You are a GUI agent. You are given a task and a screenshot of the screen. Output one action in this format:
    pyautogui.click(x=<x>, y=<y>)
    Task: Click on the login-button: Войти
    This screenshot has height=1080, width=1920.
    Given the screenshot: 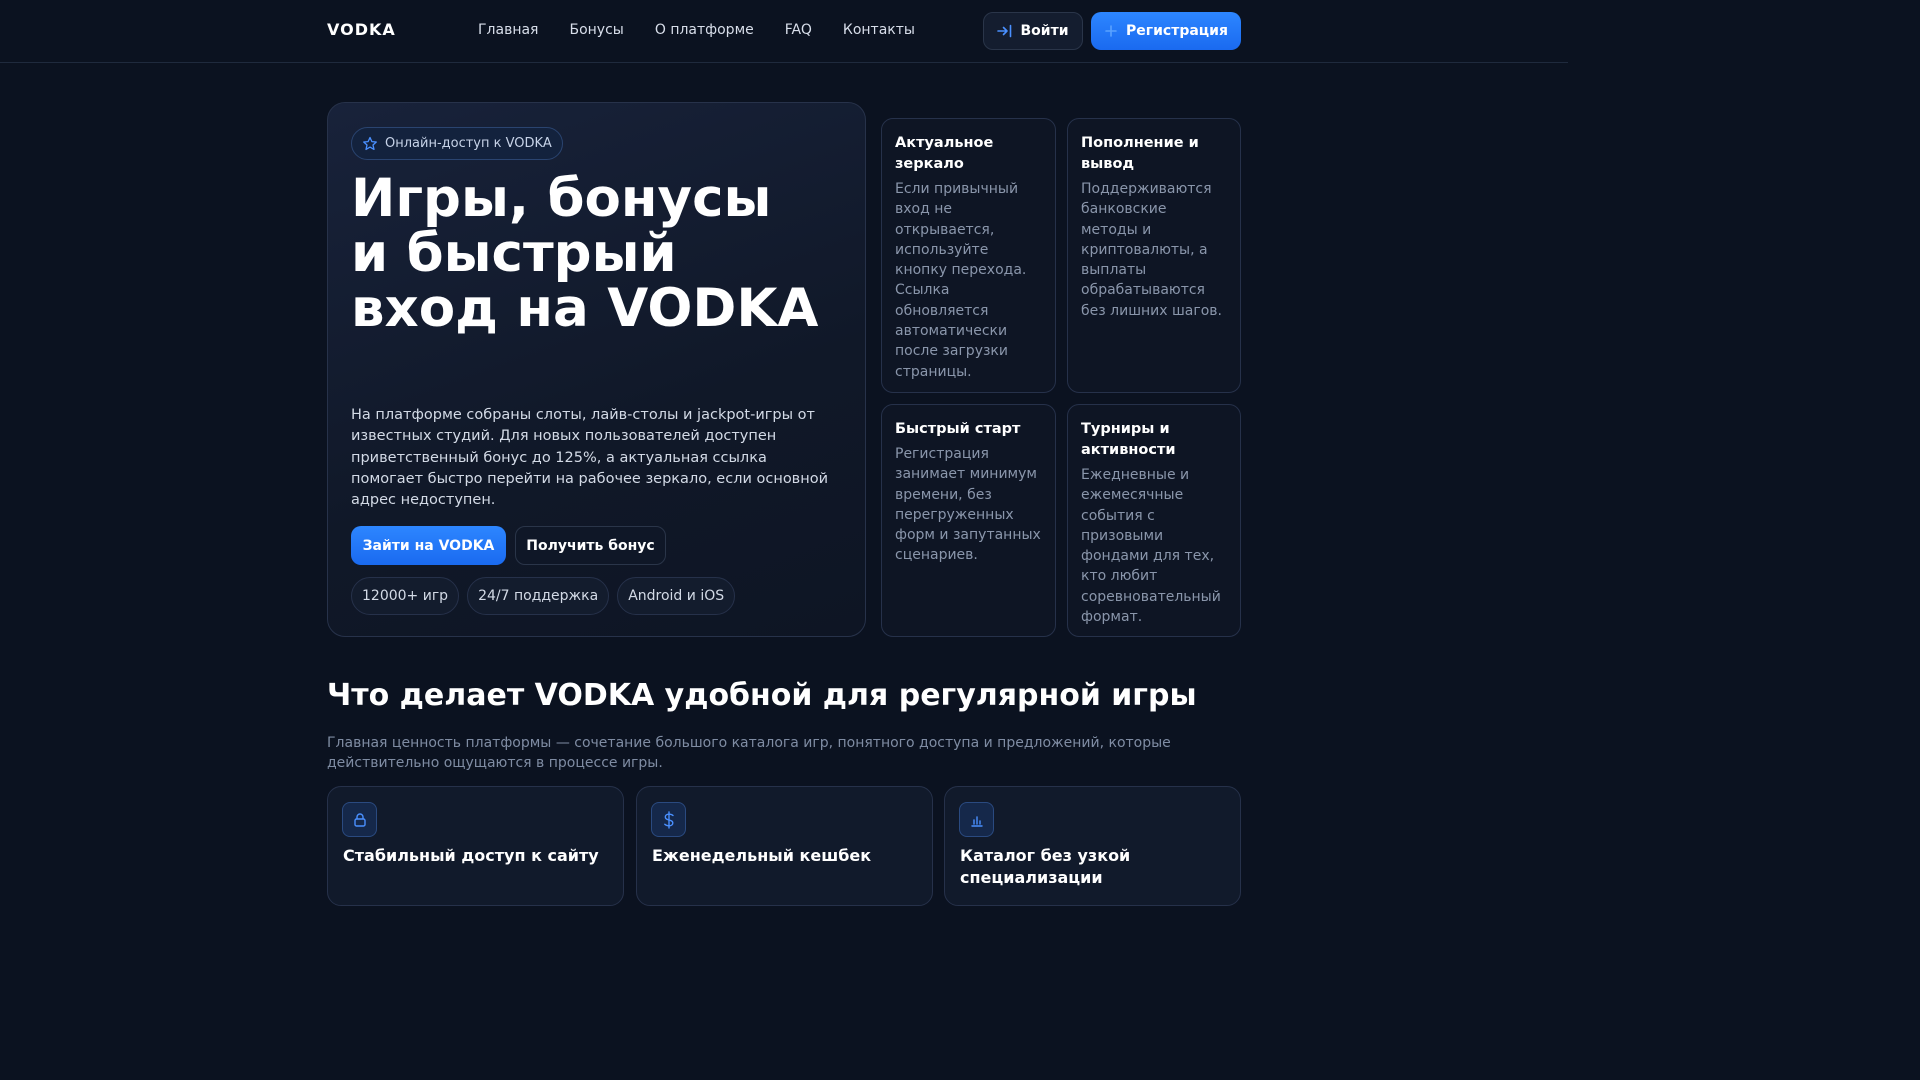 What is the action you would take?
    pyautogui.click(x=1033, y=31)
    